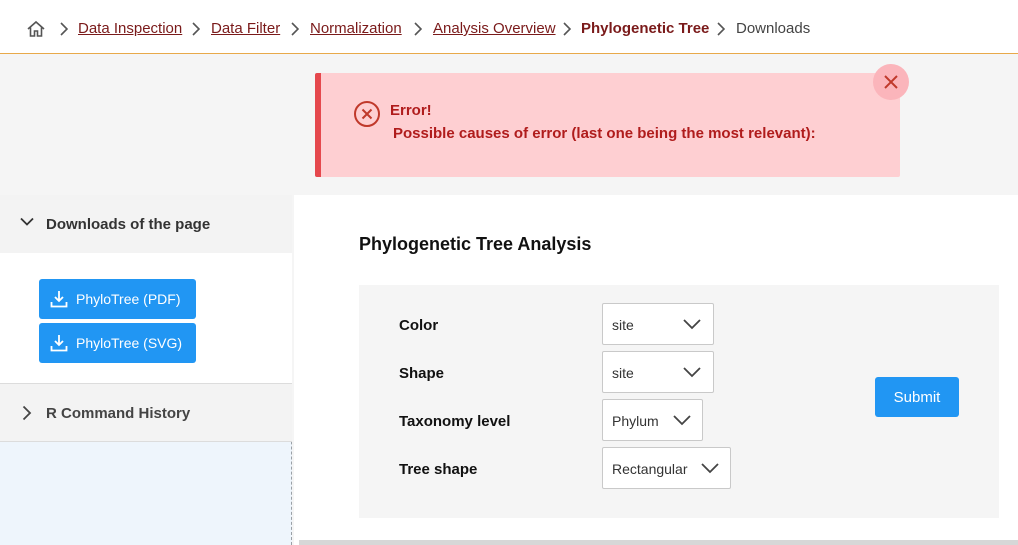 This screenshot has width=1018, height=545. What do you see at coordinates (658, 324) in the screenshot?
I see `color-select: site` at bounding box center [658, 324].